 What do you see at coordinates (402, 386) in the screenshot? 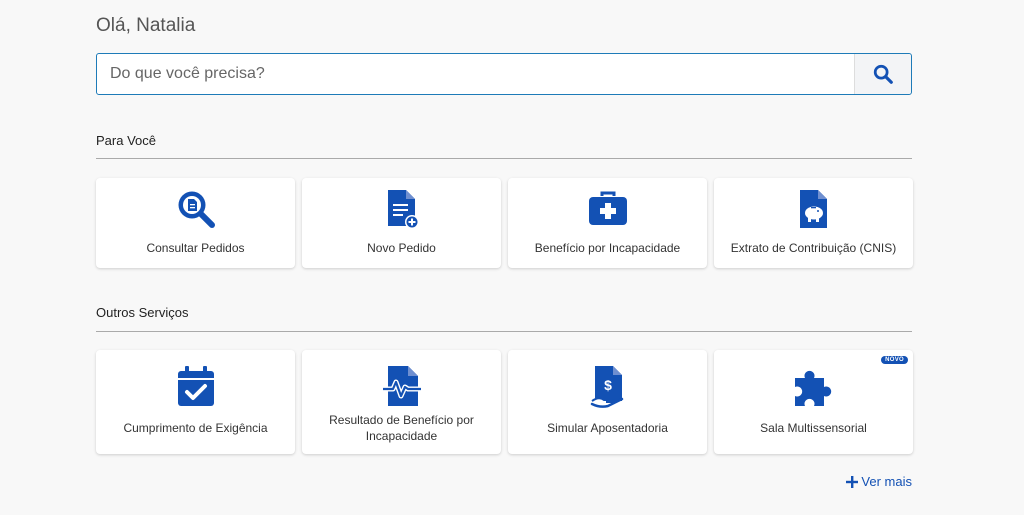
I see `document-pulse-icon` at bounding box center [402, 386].